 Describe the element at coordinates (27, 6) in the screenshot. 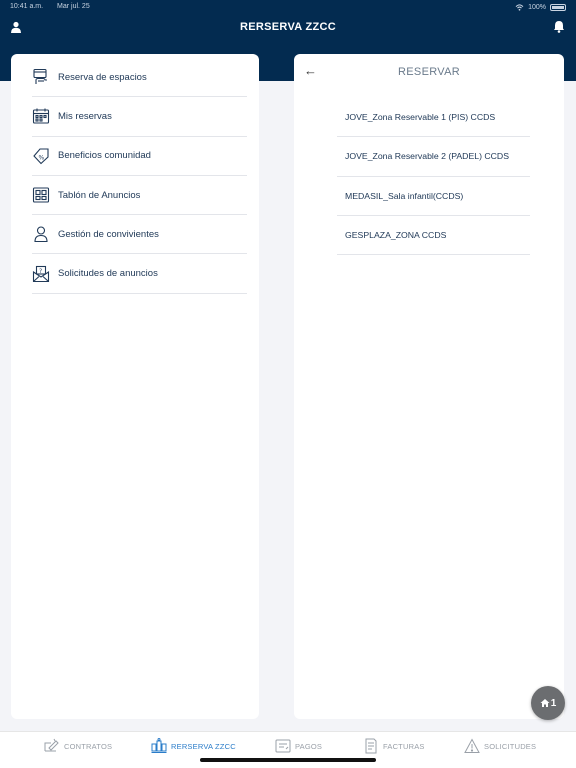

I see `status-time: 10:41 a.m.` at that location.